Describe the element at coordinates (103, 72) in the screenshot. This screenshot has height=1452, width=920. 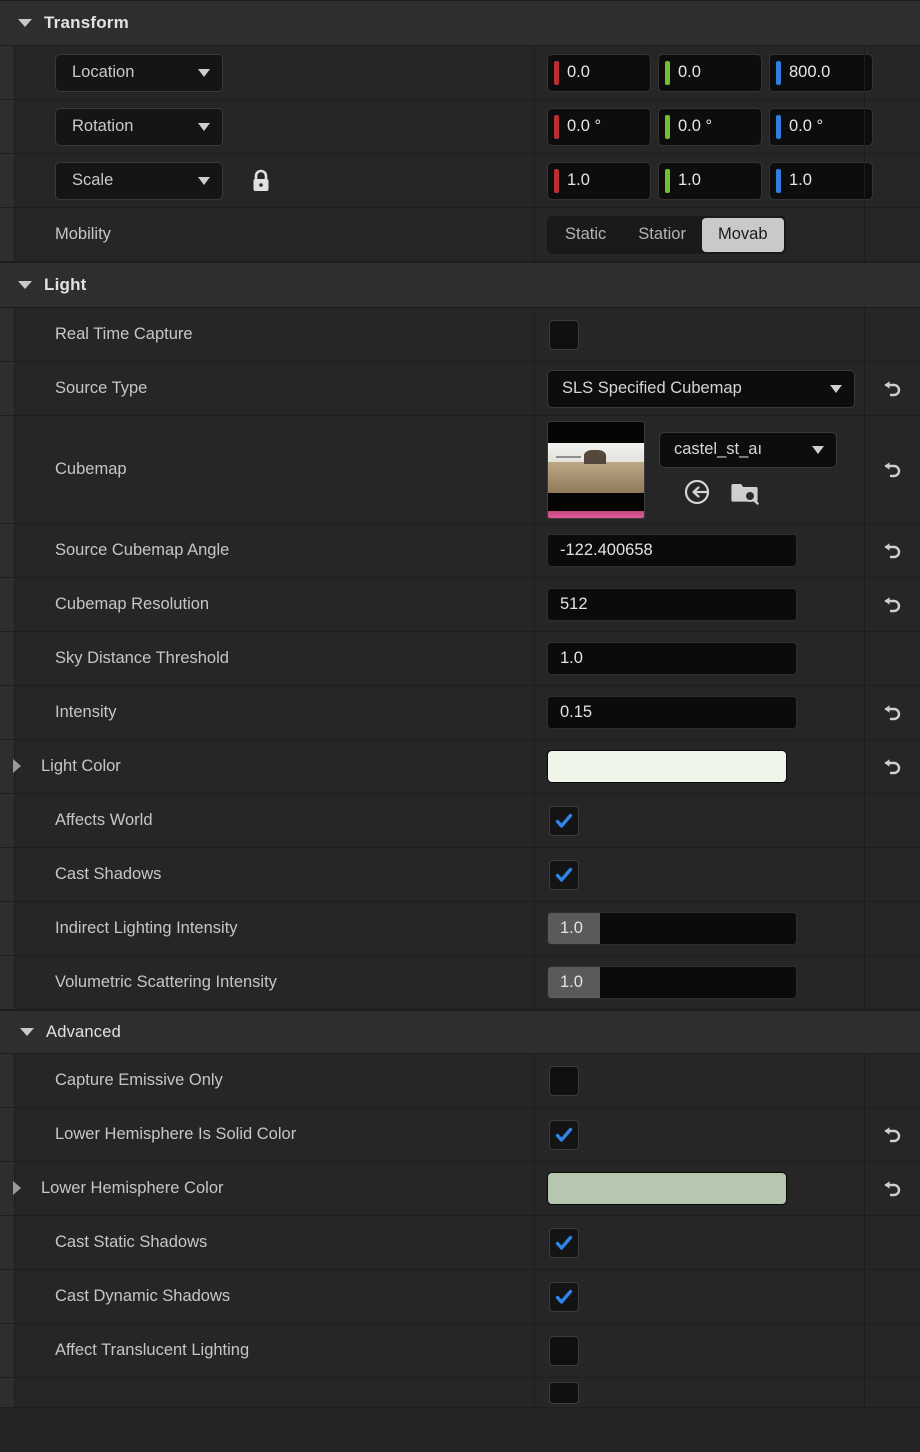
I see `location-label: Location` at that location.